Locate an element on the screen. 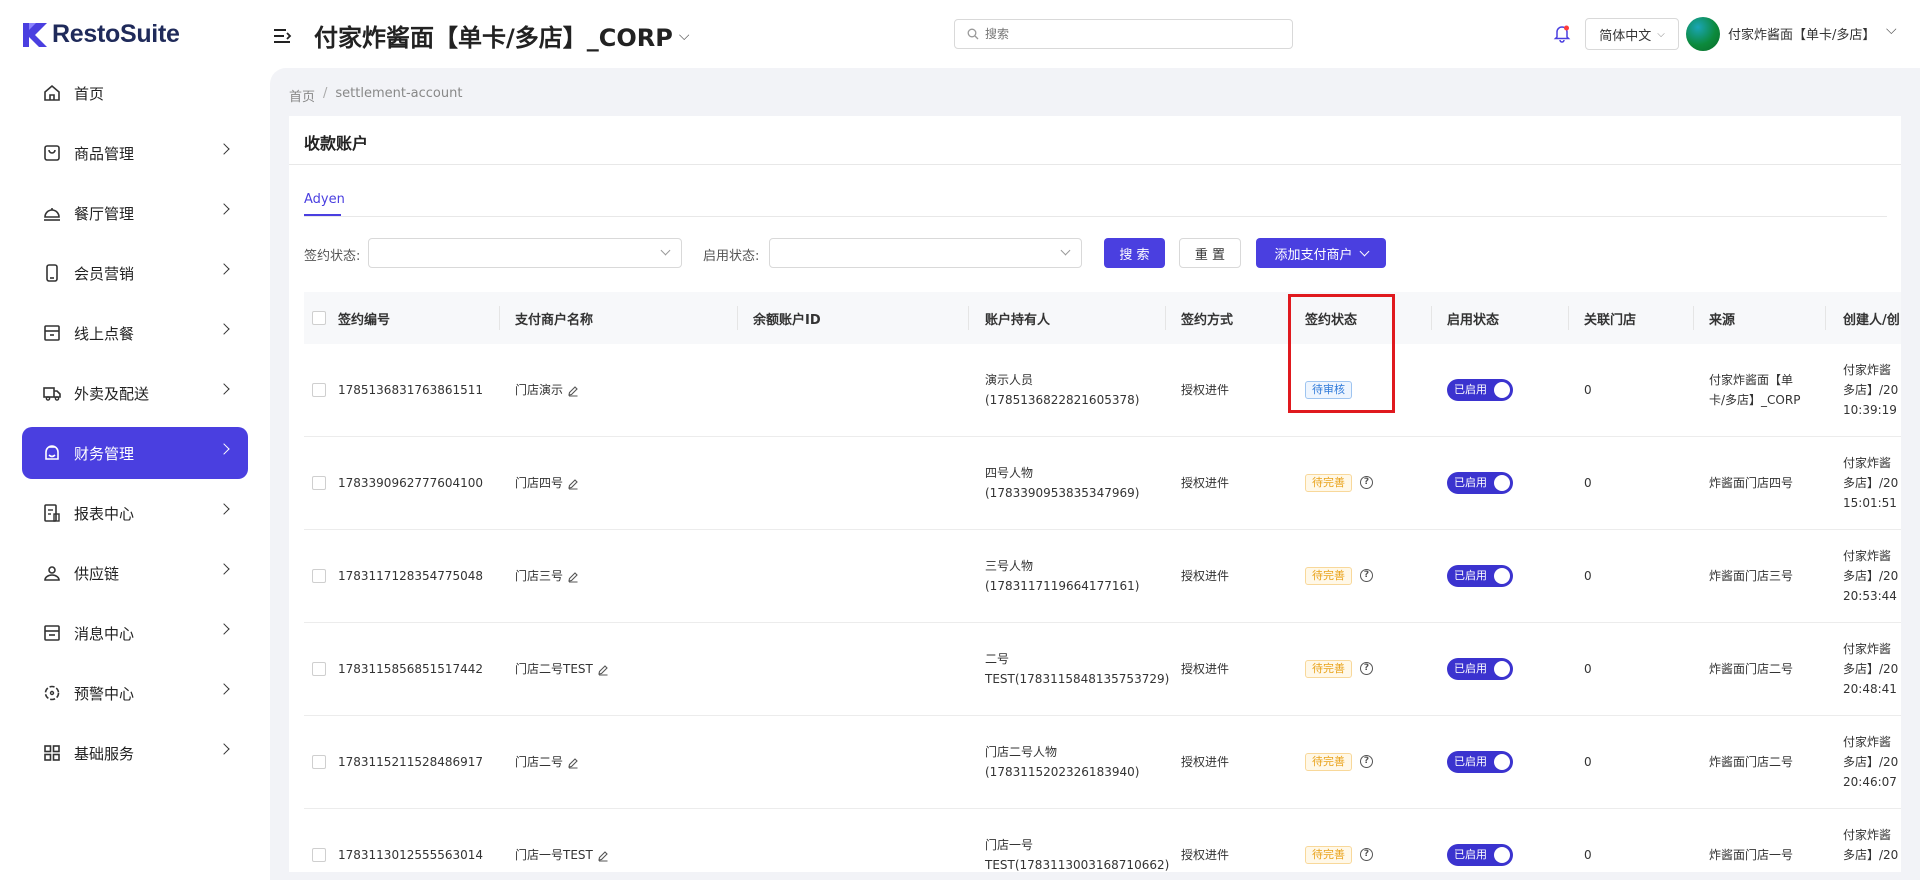 The height and width of the screenshot is (880, 1920). sidebar-item-8: 供应链 is located at coordinates (135, 573).